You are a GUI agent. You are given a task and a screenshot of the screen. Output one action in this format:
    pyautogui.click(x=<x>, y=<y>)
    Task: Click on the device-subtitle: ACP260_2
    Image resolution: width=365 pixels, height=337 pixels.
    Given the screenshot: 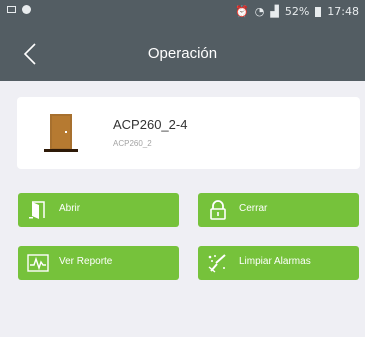 What is the action you would take?
    pyautogui.click(x=132, y=143)
    